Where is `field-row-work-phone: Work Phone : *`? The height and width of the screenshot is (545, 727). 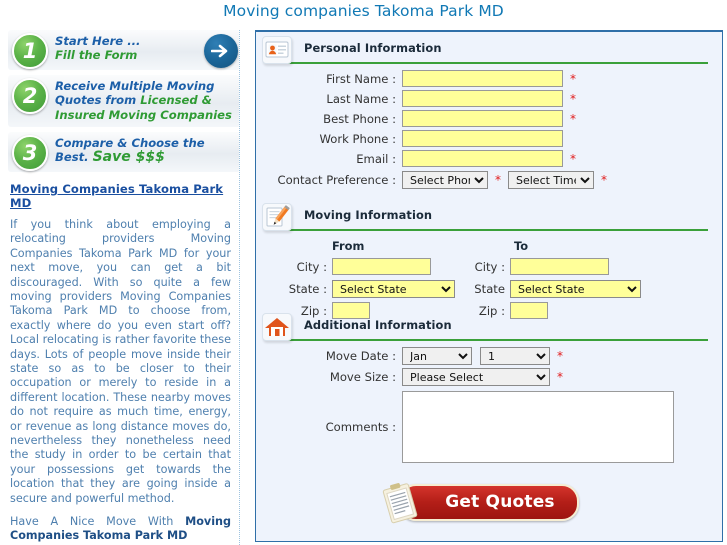
field-row-work-phone: Work Phone : * is located at coordinates (489, 138).